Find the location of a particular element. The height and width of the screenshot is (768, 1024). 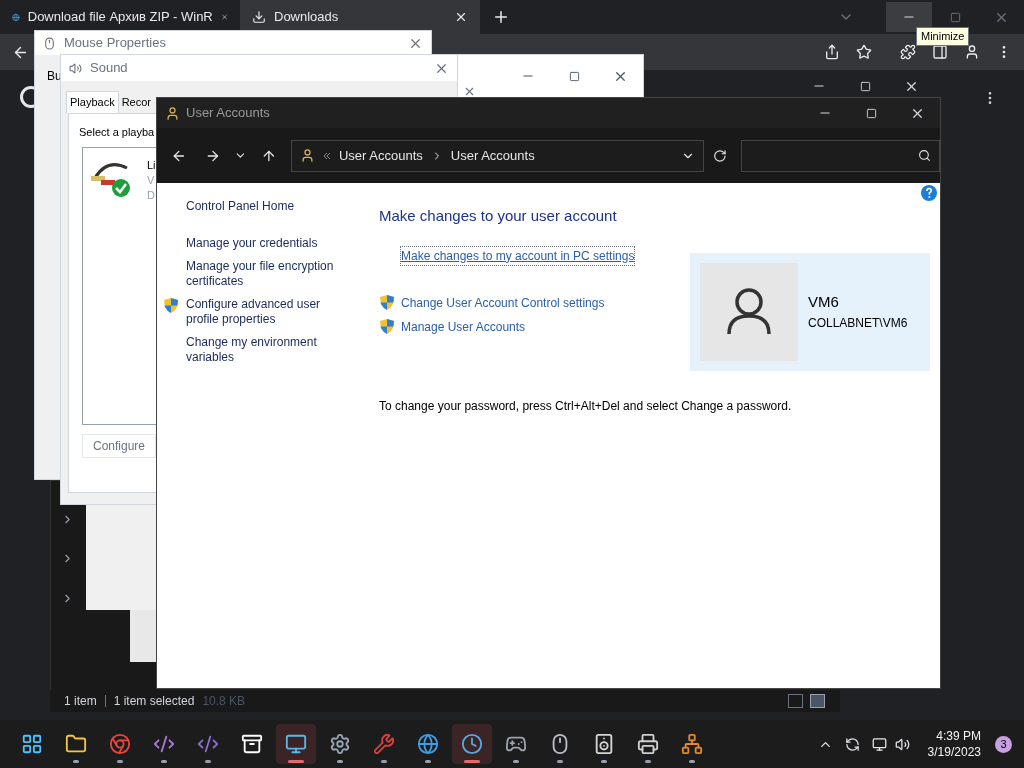

toolbox-icon is located at coordinates (384, 744).